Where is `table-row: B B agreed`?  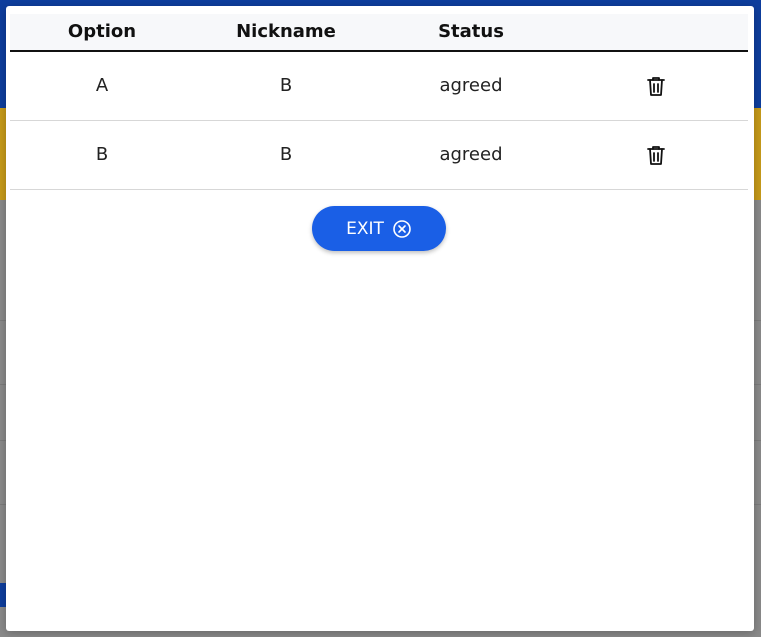
table-row: B B agreed is located at coordinates (379, 155).